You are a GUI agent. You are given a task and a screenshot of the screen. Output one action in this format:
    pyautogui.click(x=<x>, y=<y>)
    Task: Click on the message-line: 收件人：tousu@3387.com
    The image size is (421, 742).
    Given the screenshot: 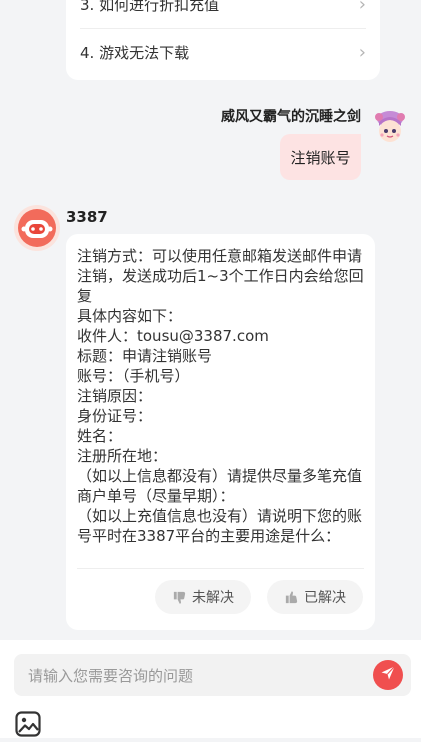 What is the action you would take?
    pyautogui.click(x=173, y=336)
    